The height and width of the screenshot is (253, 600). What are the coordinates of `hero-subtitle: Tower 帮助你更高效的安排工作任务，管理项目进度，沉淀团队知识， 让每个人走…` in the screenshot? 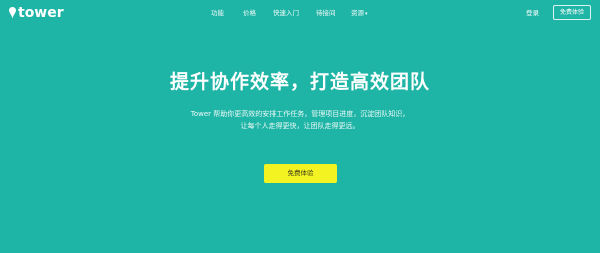 It's located at (300, 120).